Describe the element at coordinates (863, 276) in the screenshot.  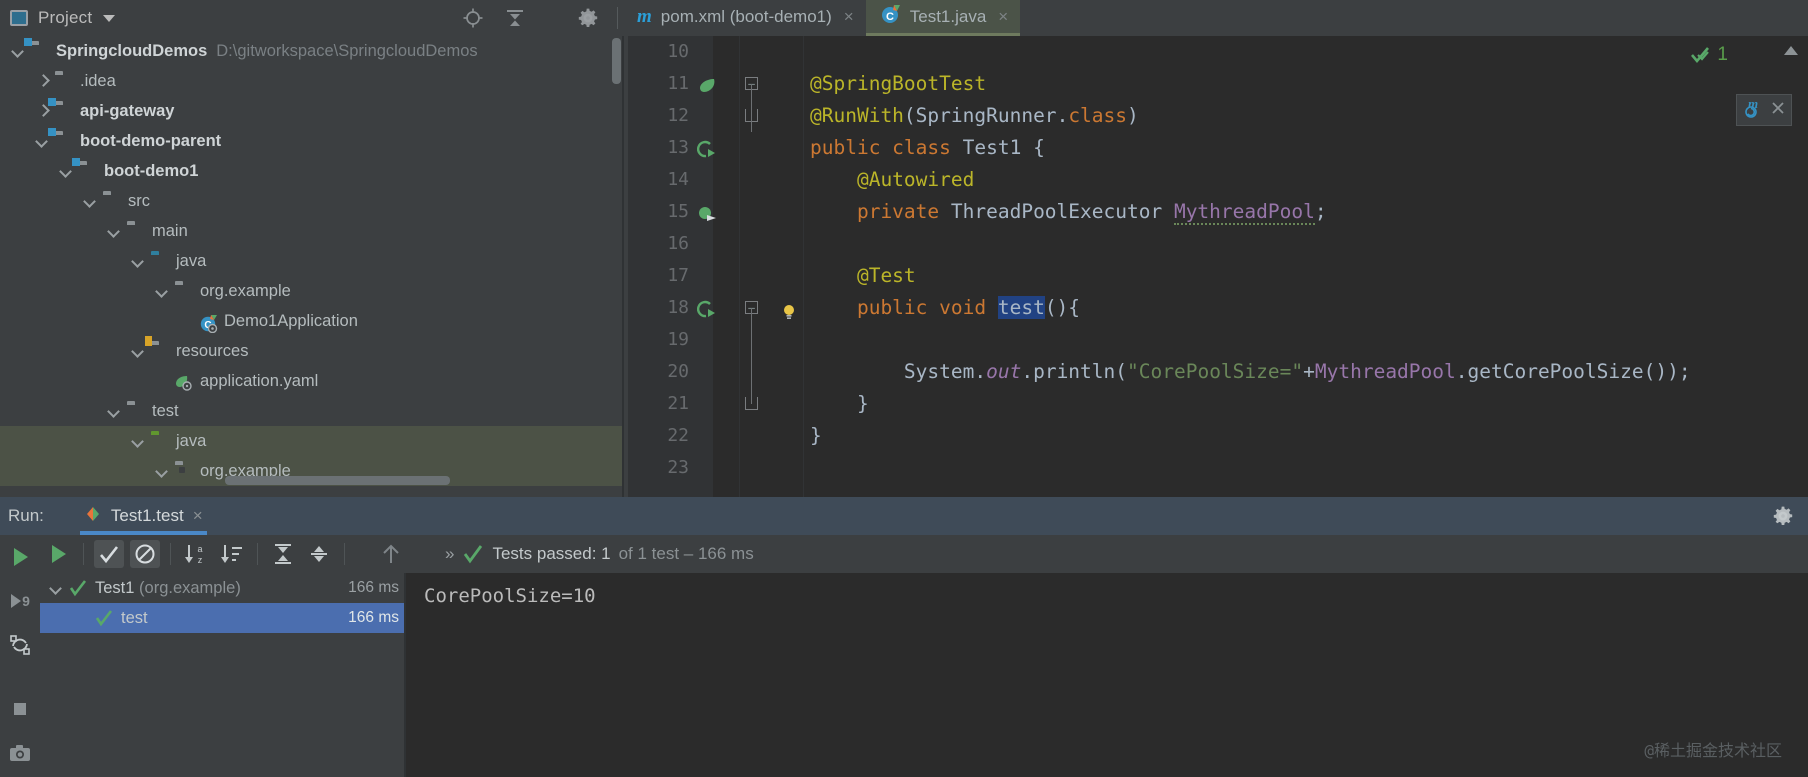
I see `code-text: @Test` at that location.